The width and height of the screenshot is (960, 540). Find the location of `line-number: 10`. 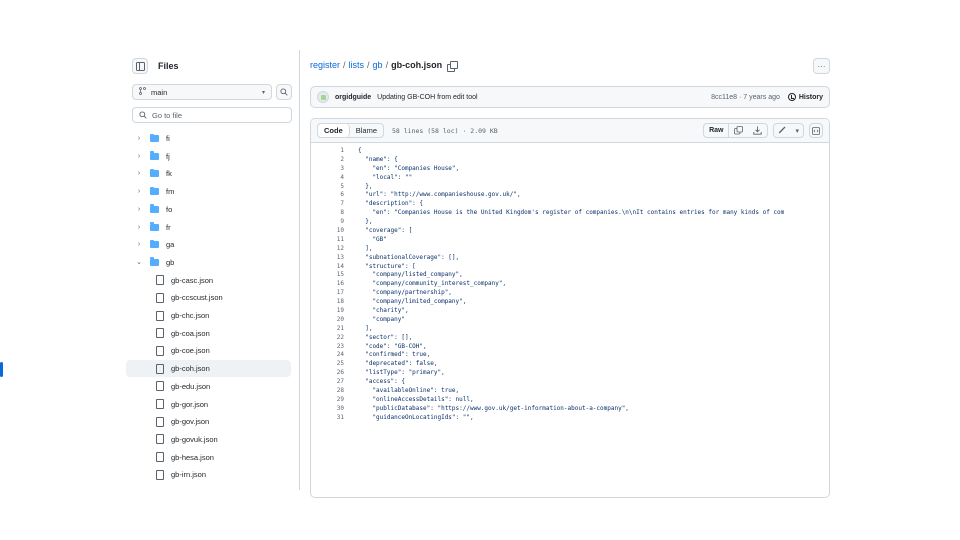

line-number: 10 is located at coordinates (327, 231).